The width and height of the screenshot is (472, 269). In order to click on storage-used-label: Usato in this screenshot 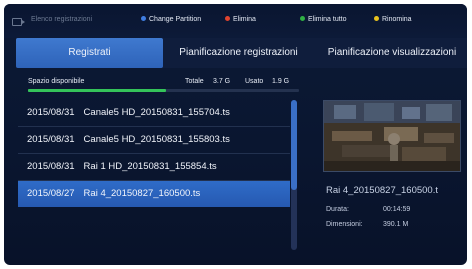, I will do `click(254, 81)`.